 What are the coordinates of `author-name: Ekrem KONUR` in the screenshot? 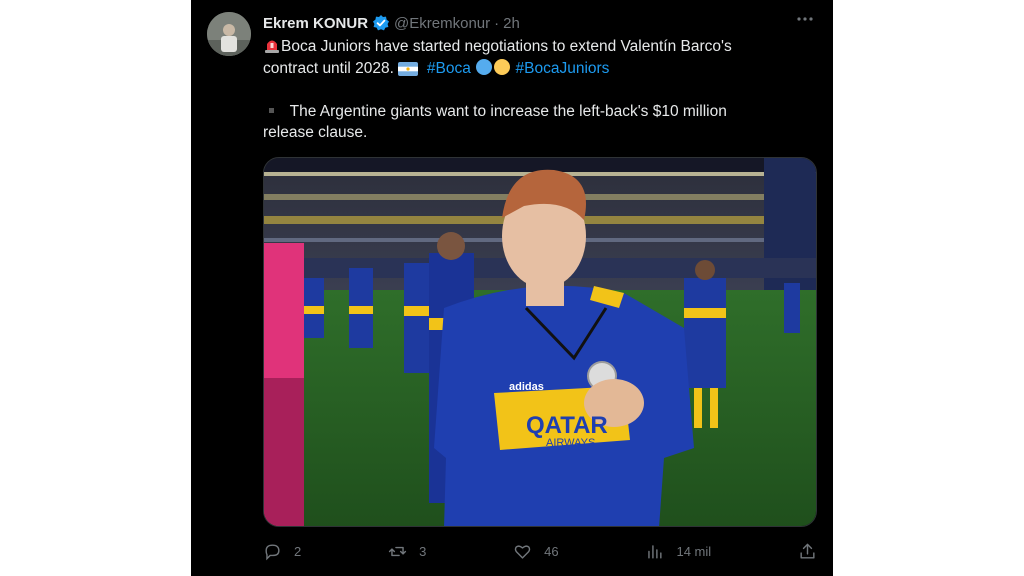 It's located at (315, 23).